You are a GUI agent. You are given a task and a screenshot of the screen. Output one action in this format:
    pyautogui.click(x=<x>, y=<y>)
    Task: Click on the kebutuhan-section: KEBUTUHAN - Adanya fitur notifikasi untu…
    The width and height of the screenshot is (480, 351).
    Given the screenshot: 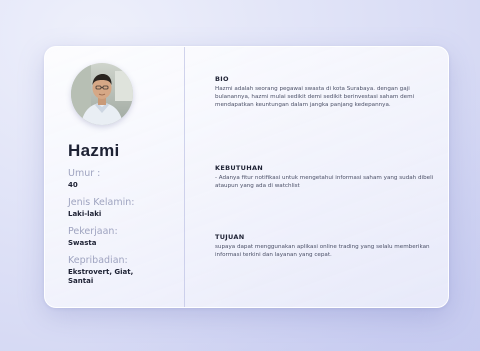 What is the action you would take?
    pyautogui.click(x=325, y=177)
    